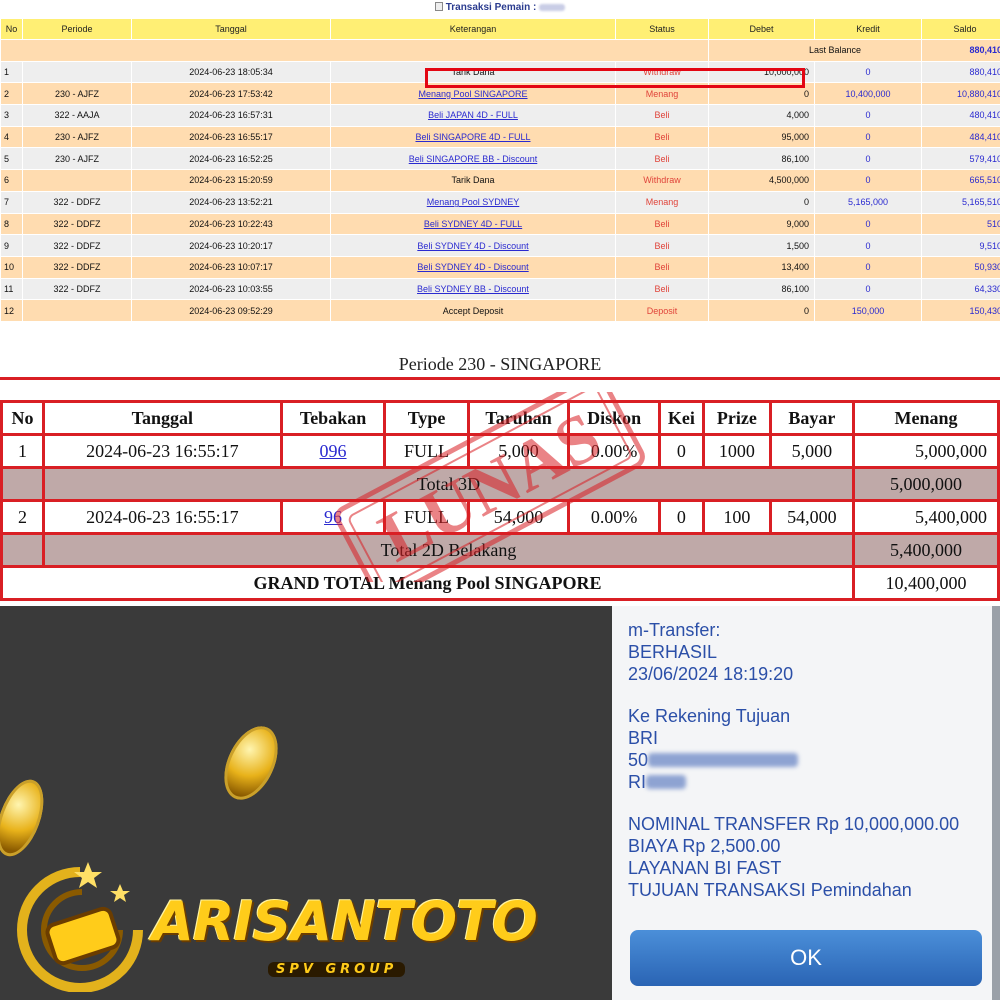 Image resolution: width=1000 pixels, height=1000 pixels. I want to click on cell-periode, so click(77, 310).